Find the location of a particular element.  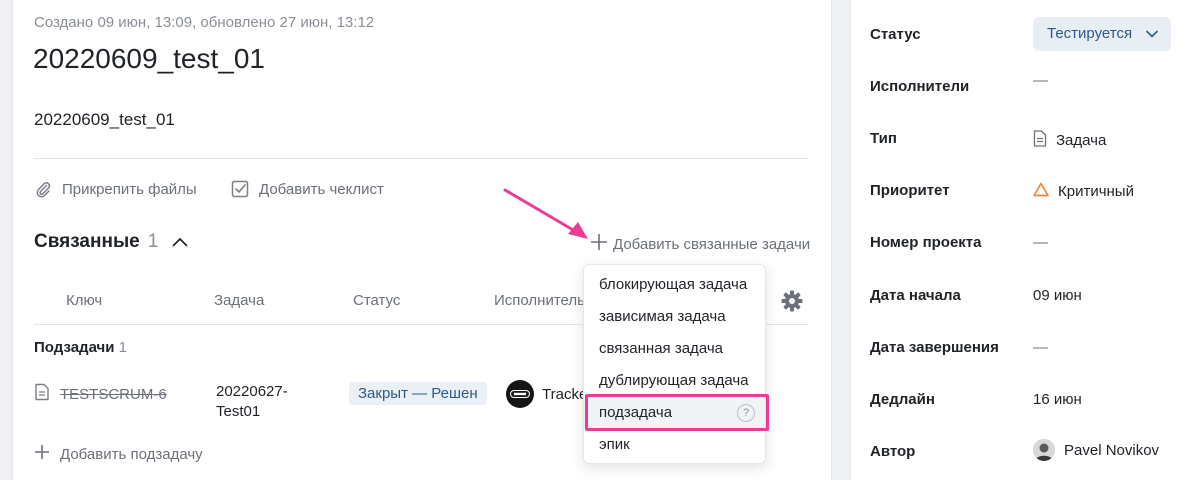

menu-item-epic: эпик is located at coordinates (674, 445).